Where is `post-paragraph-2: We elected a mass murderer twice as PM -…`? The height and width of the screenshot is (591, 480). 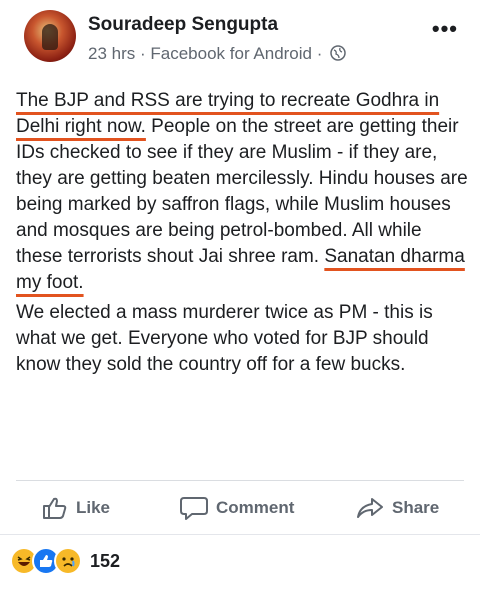 post-paragraph-2: We elected a mass murderer twice as PM -… is located at coordinates (224, 338).